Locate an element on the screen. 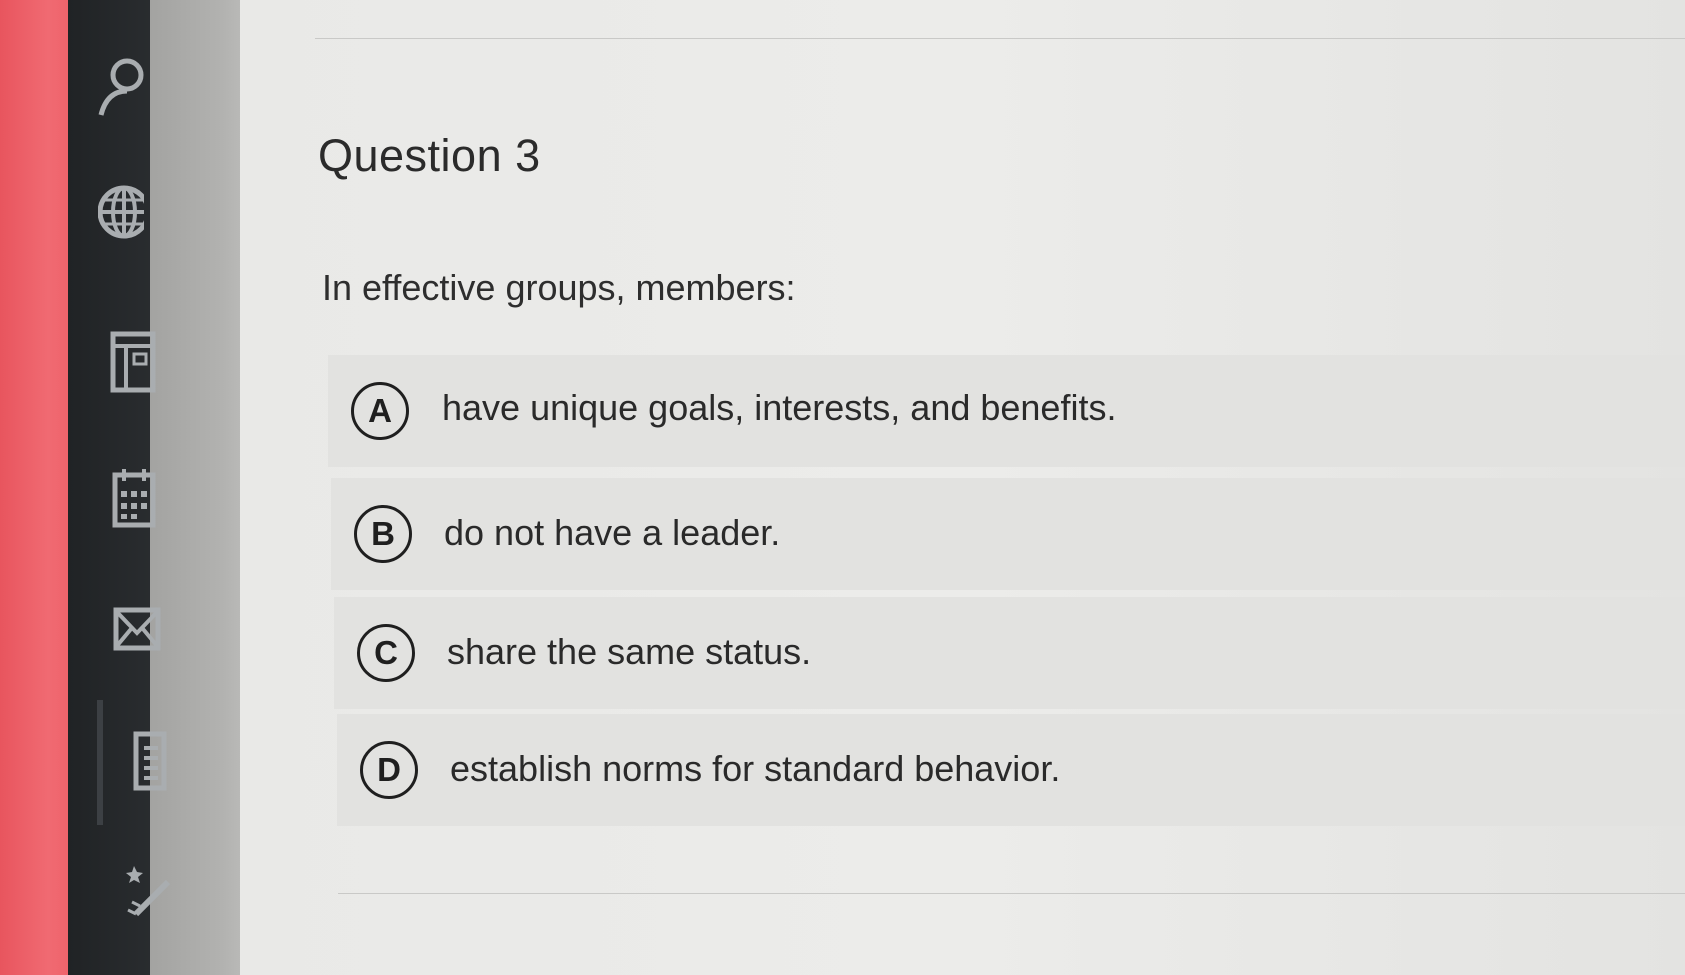 Image resolution: width=1685 pixels, height=975 pixels. option-letter-c: C is located at coordinates (386, 653).